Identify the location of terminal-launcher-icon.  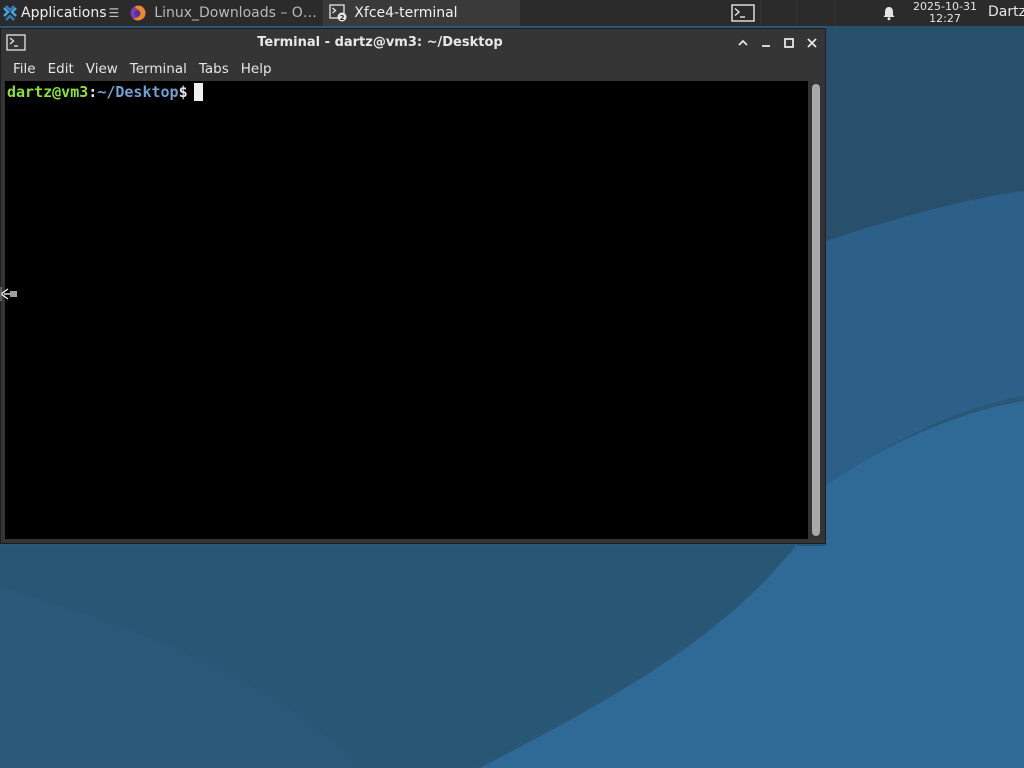
(743, 13).